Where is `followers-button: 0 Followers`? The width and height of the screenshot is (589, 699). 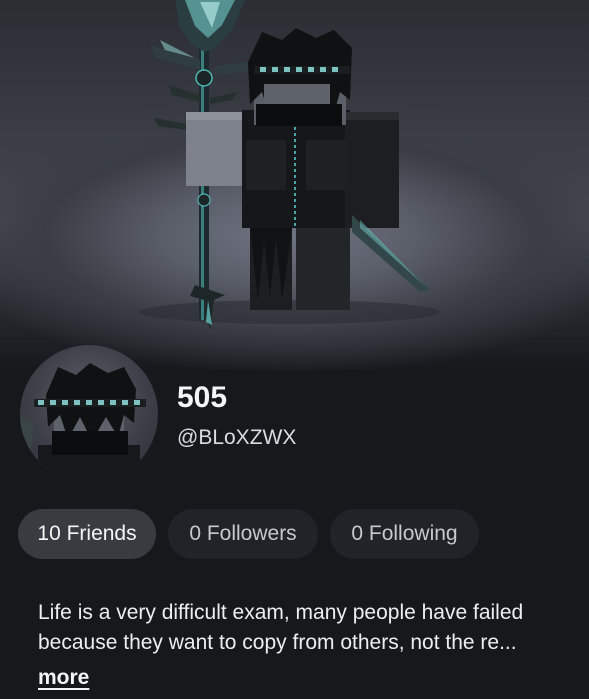 followers-button: 0 Followers is located at coordinates (243, 534).